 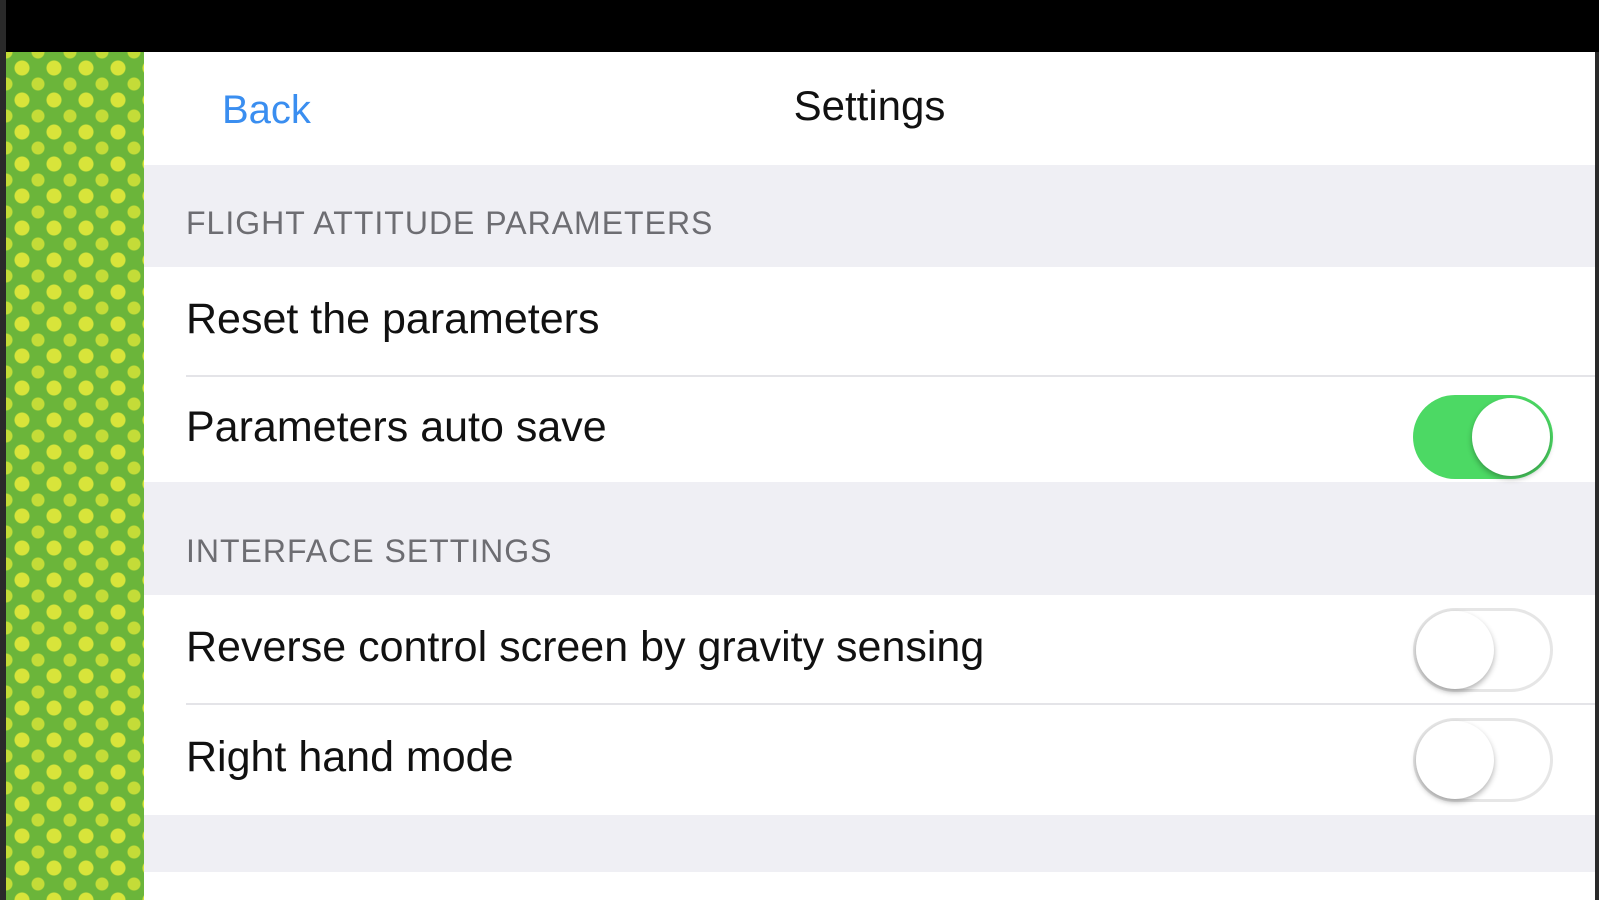 What do you see at coordinates (869, 760) in the screenshot?
I see `right-hand-mode-row: Right hand mode` at bounding box center [869, 760].